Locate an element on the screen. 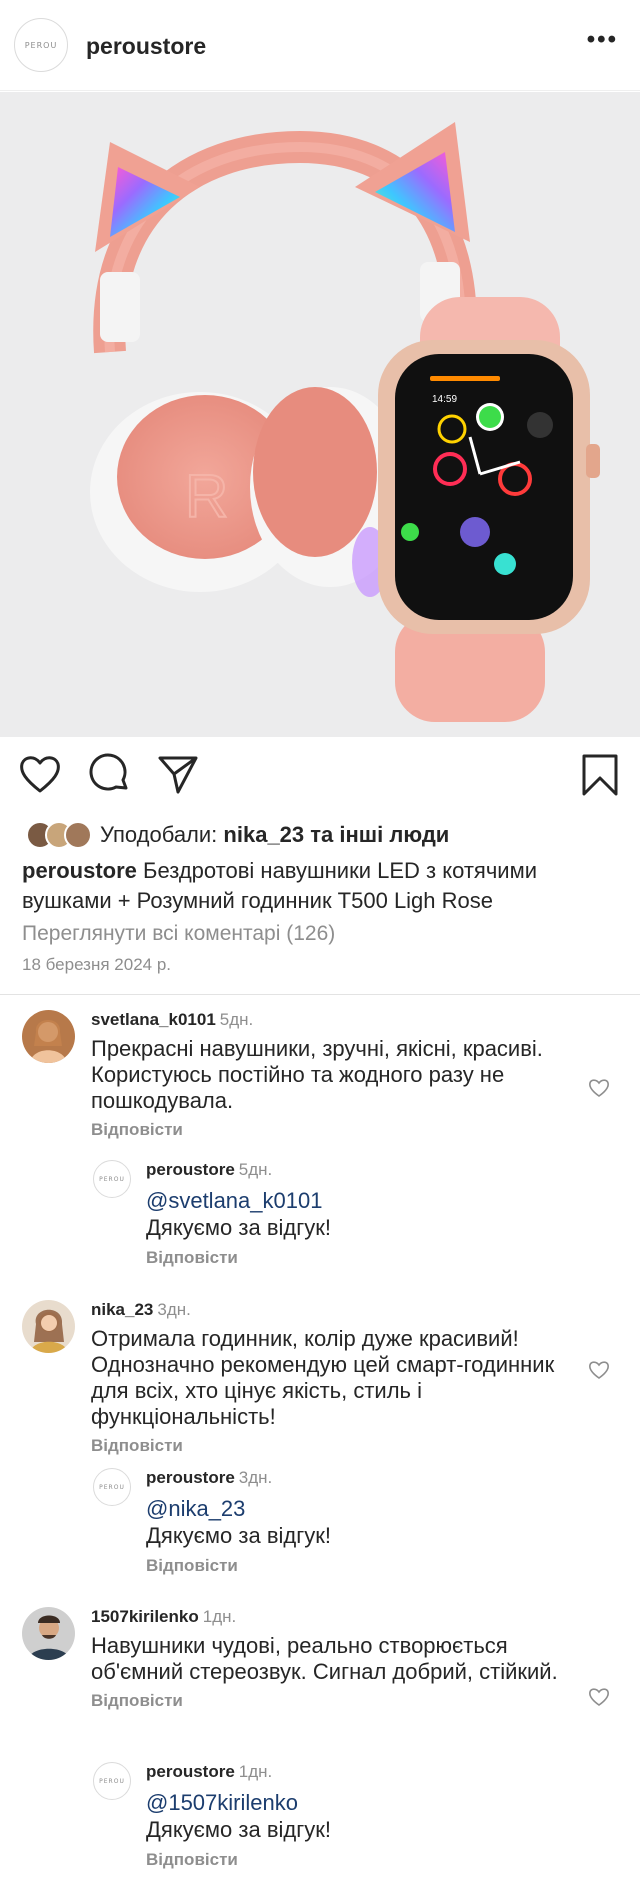 The image size is (640, 1880). comment-time: 3дн. is located at coordinates (174, 1309).